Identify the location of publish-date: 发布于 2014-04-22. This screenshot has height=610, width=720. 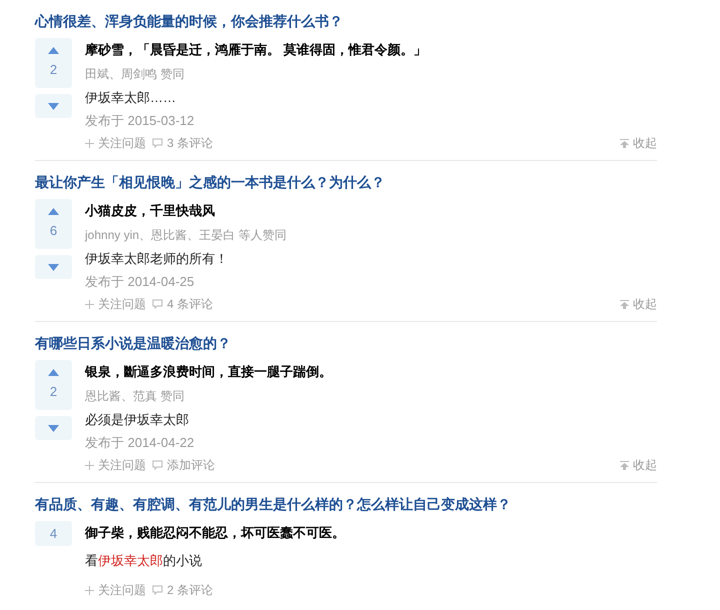
(140, 443).